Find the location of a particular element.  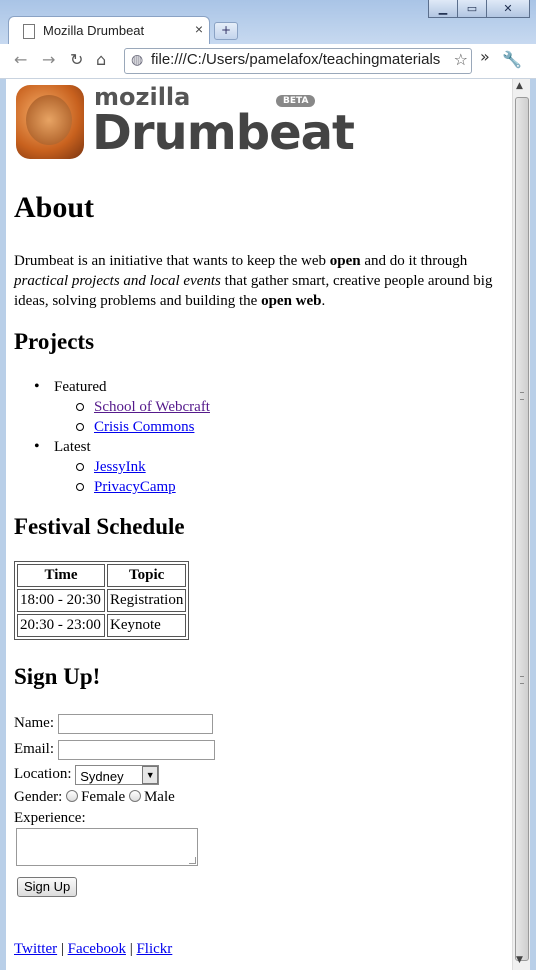

schedule-heading: Festival Schedule is located at coordinates (99, 526).